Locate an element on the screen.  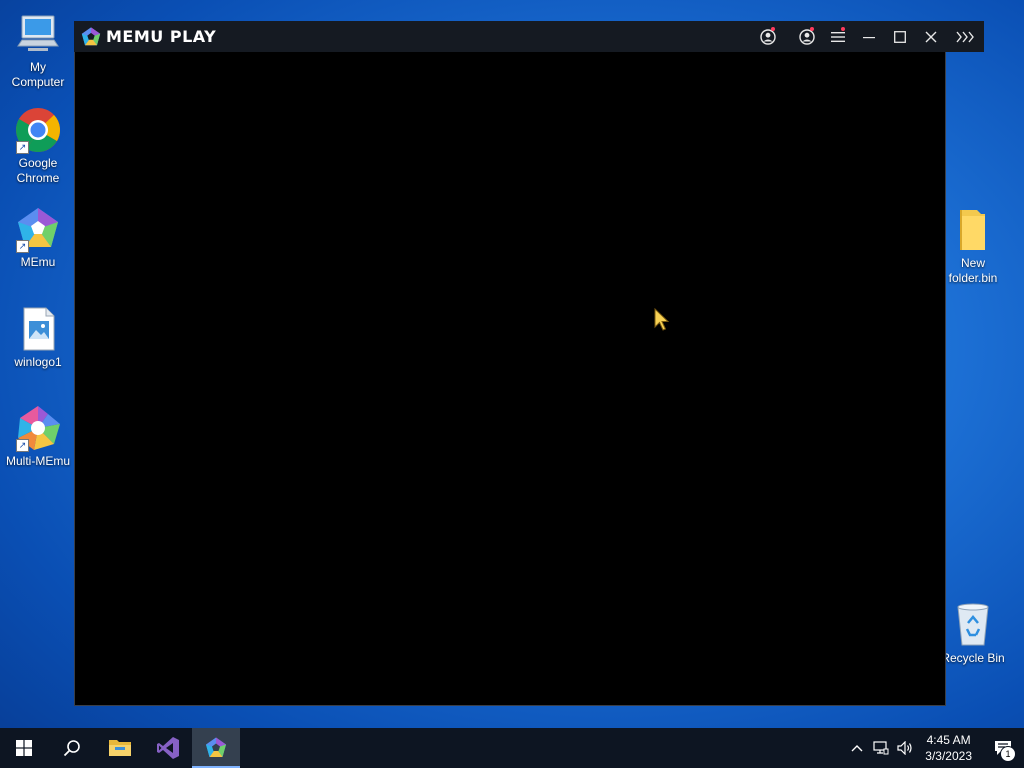
network-button is located at coordinates (881, 748).